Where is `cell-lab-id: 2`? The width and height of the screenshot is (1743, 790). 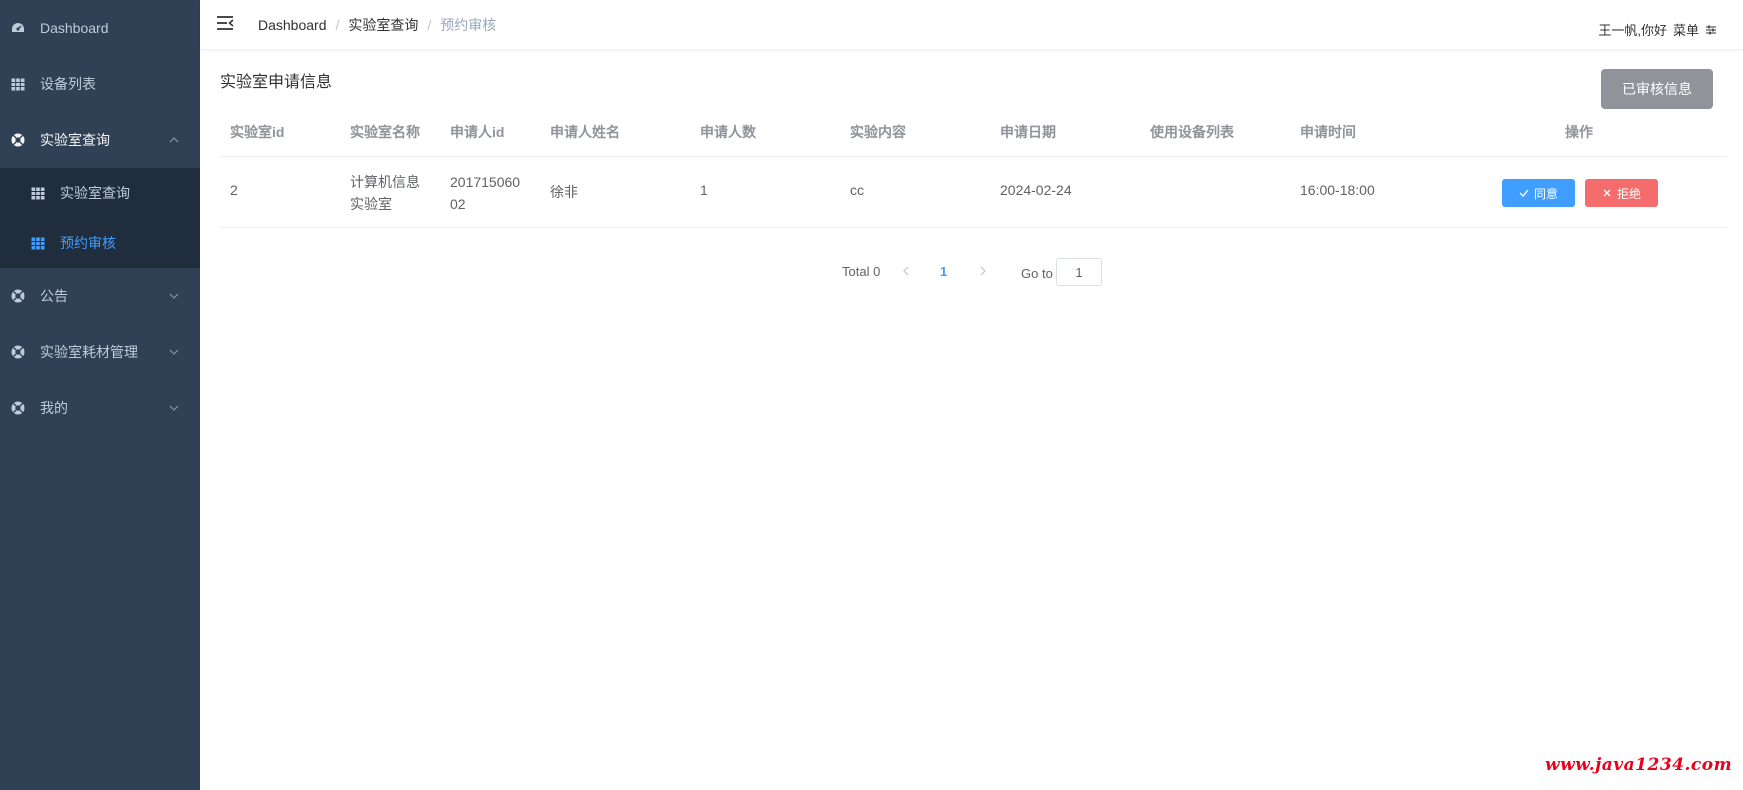 cell-lab-id: 2 is located at coordinates (234, 190).